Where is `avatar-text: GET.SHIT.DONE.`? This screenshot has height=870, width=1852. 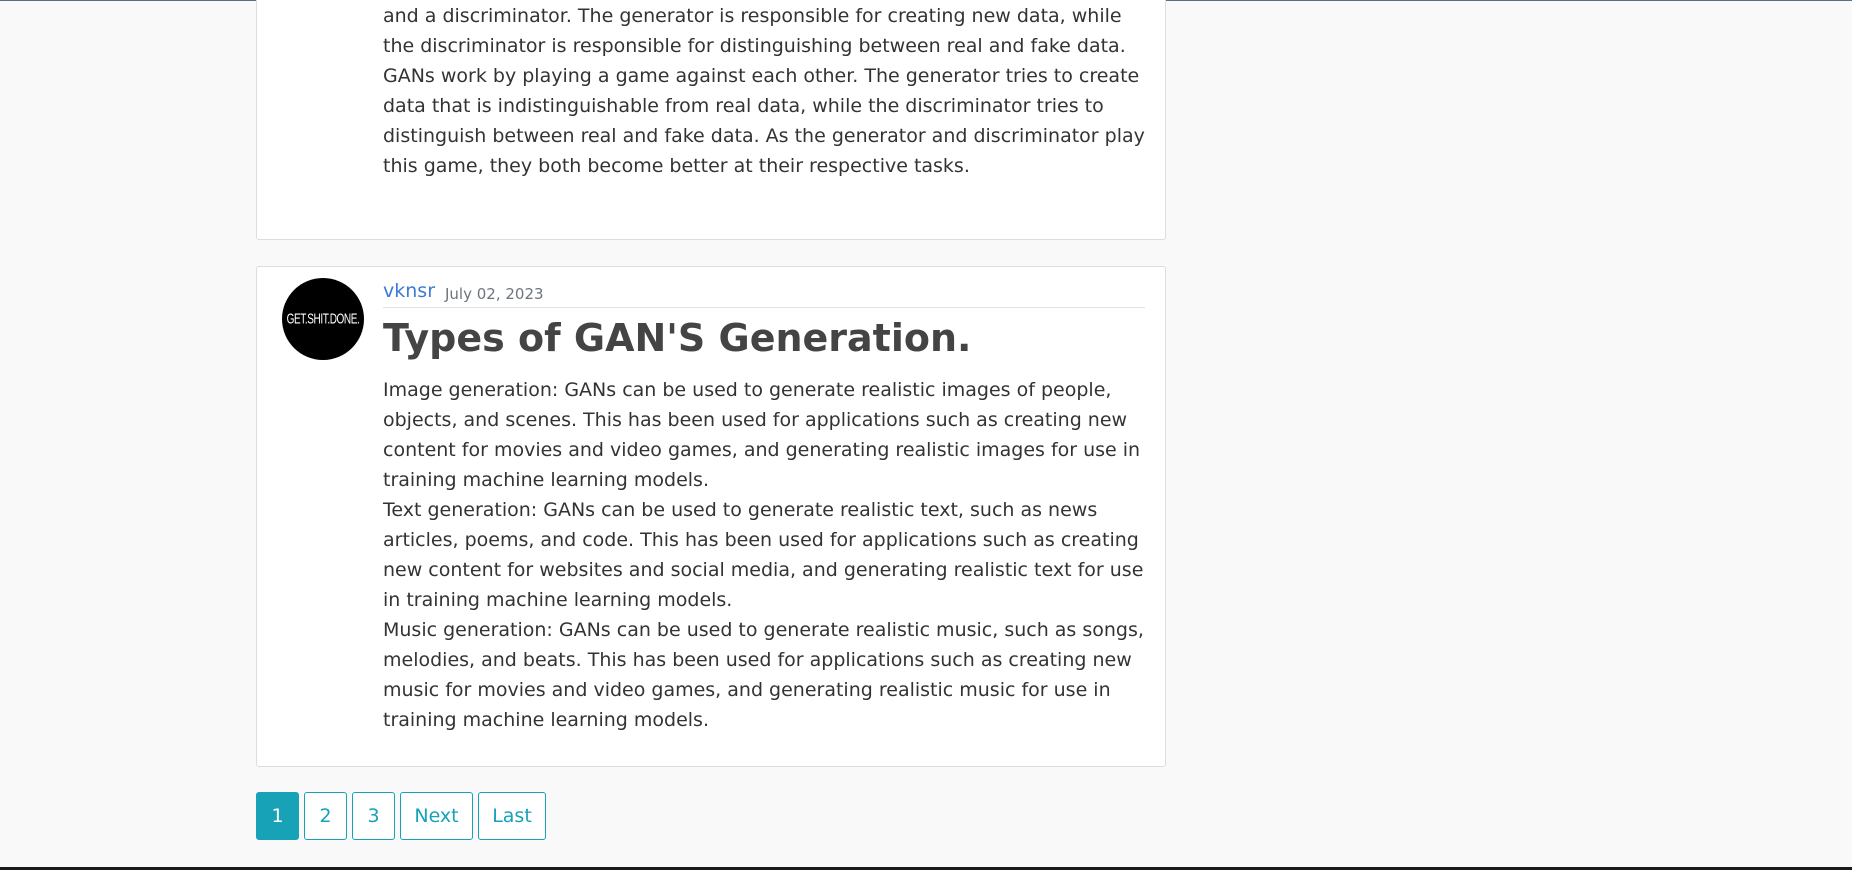
avatar-text: GET.SHIT.DONE. is located at coordinates (323, 319).